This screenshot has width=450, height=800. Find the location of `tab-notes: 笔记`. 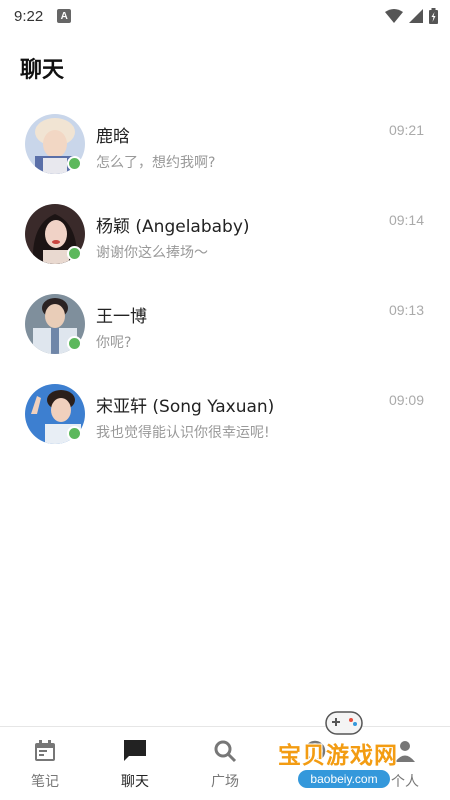

tab-notes: 笔记 is located at coordinates (45, 763).